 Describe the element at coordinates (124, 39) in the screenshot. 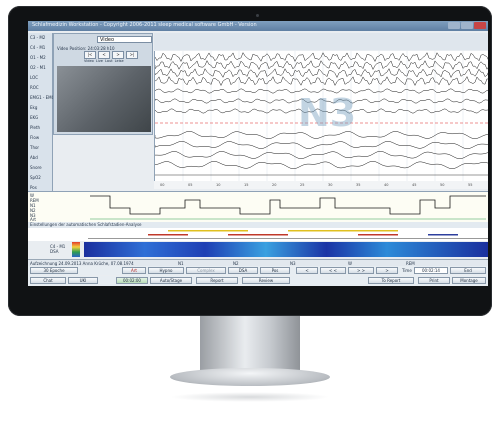

I see `video-select: Video` at that location.